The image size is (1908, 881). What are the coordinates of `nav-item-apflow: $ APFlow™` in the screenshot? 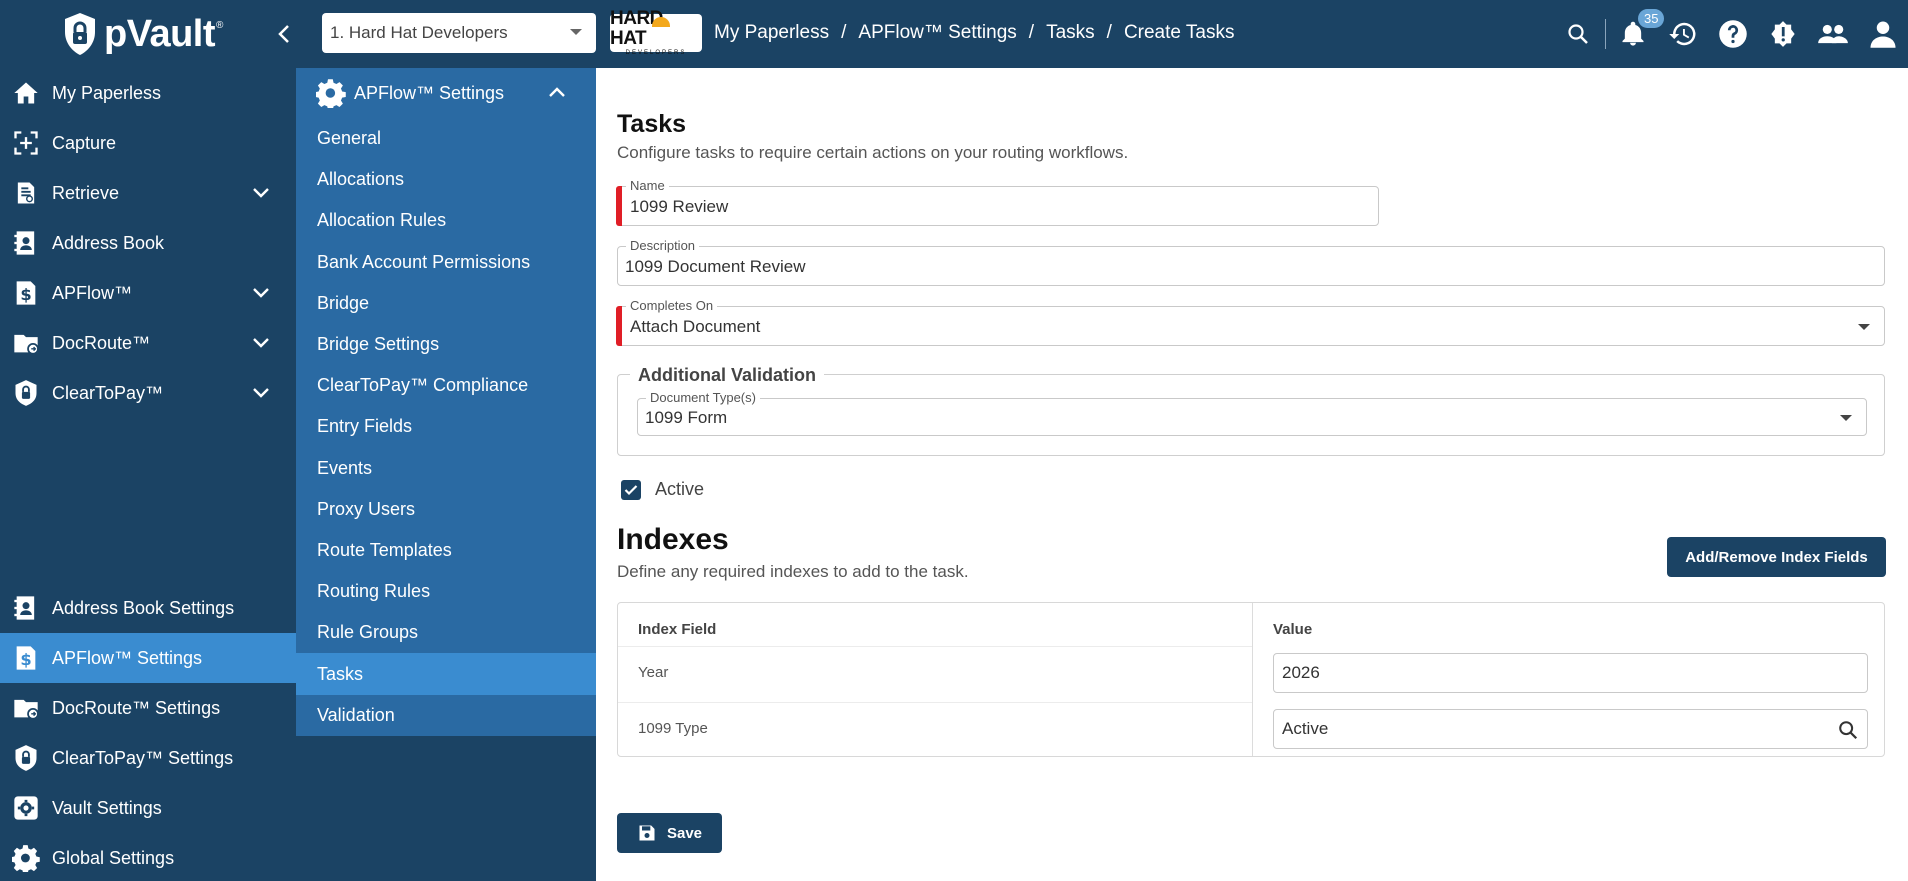 It's located at (148, 293).